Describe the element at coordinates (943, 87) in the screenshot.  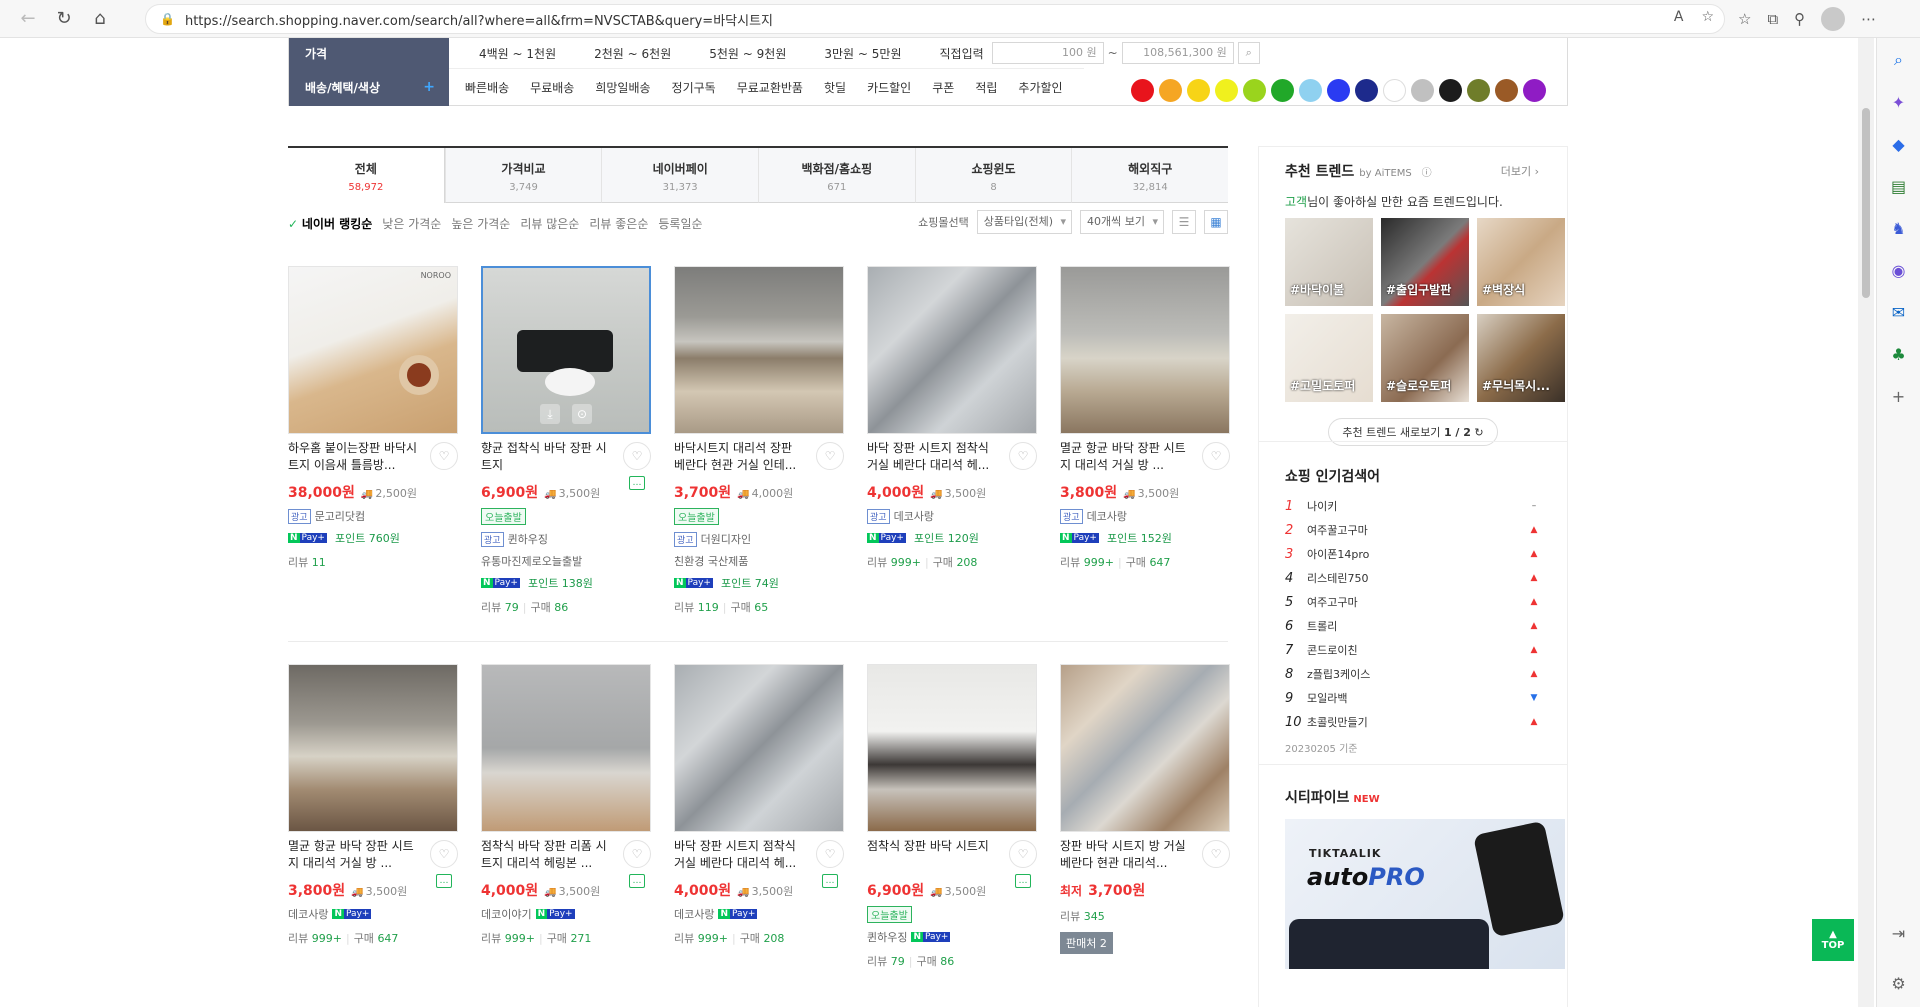
I see `benefit-option: 쿠폰` at that location.